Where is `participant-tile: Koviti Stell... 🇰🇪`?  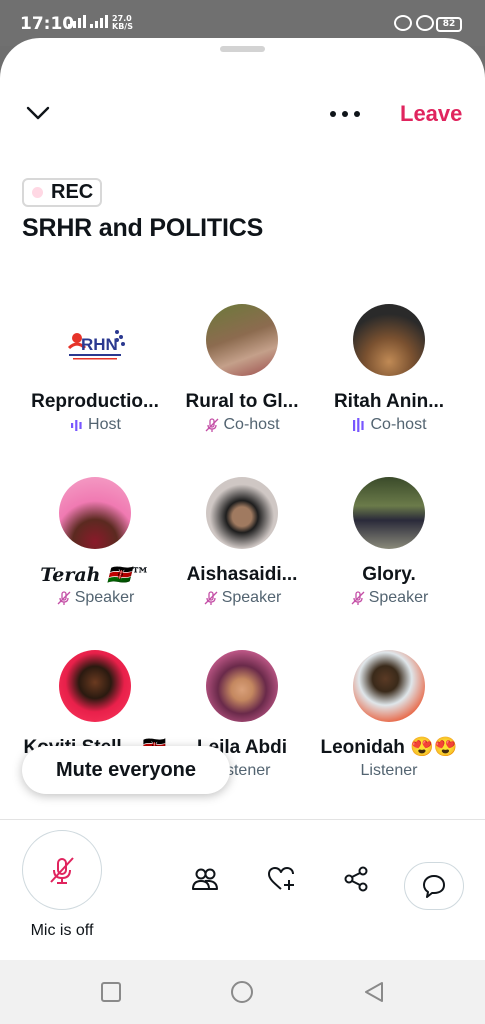
participant-tile: Koviti Stell... 🇰🇪 is located at coordinates (95, 705).